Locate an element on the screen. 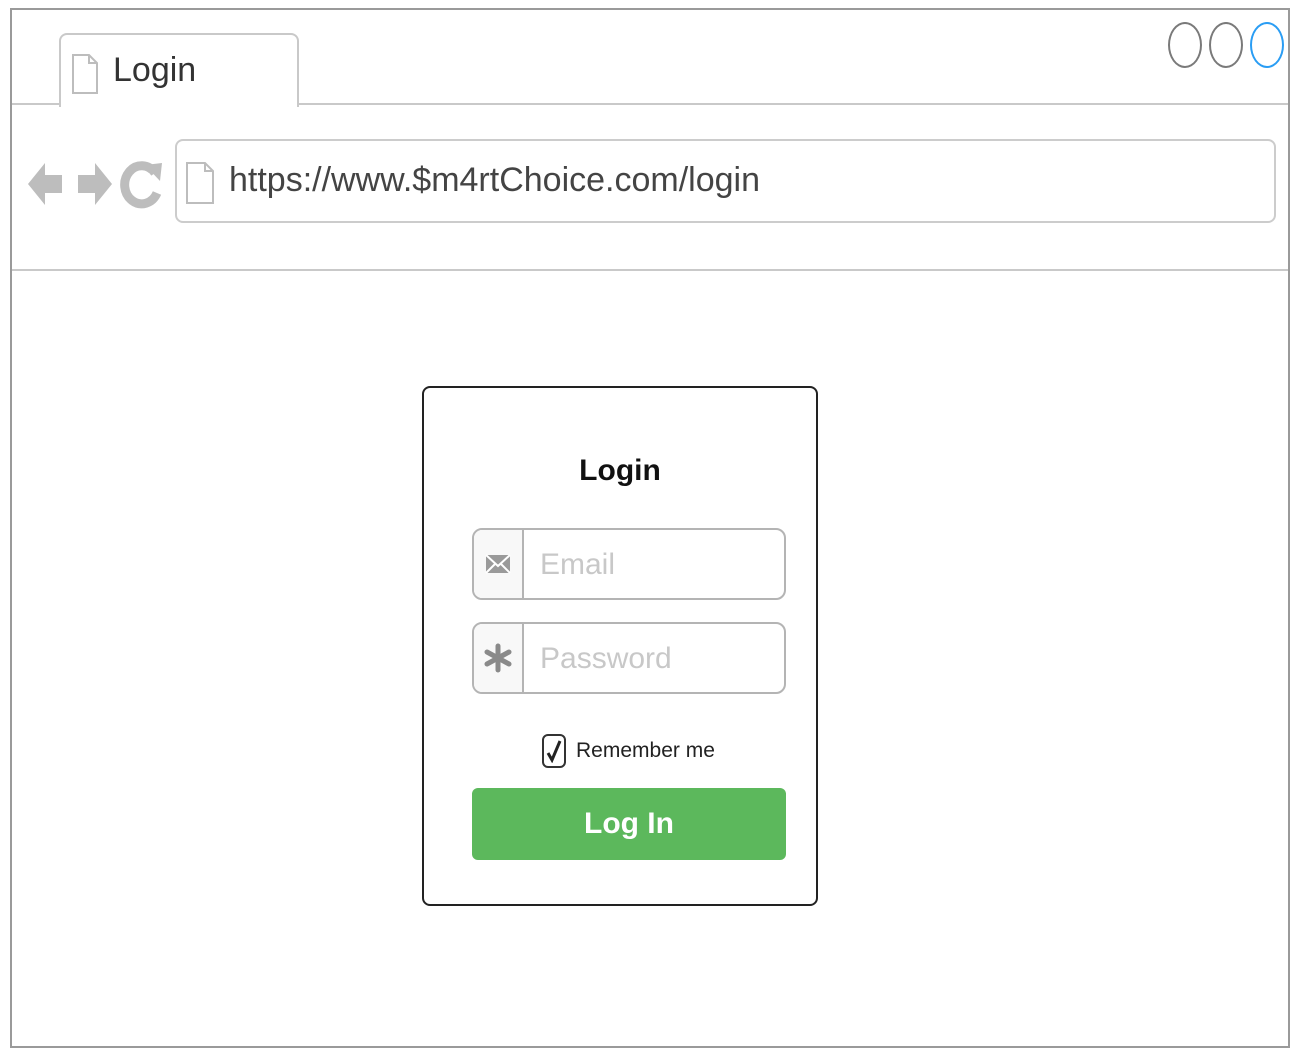 This screenshot has height=1048, width=1297. navigation-buttons is located at coordinates (96, 186).